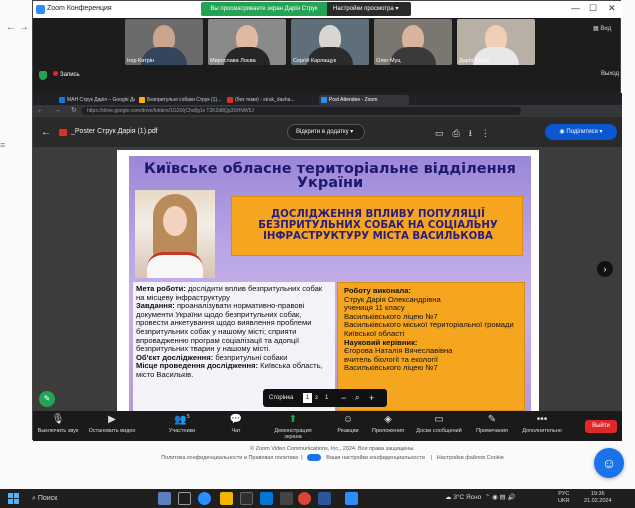  Describe the element at coordinates (325, 398) in the screenshot. I see `page-navigation: Сторінка 1 з 1 − ⌕ +` at that location.